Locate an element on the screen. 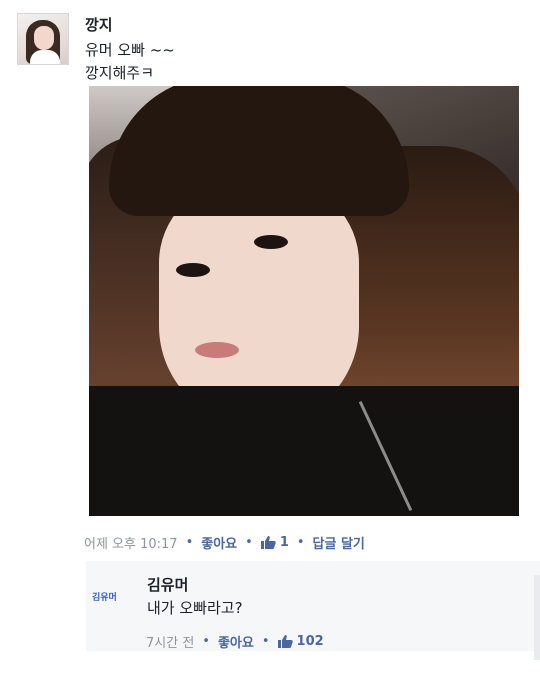 The image size is (540, 678). reply-meta: 7시간 전 • 좋아요 • 102 is located at coordinates (235, 641).